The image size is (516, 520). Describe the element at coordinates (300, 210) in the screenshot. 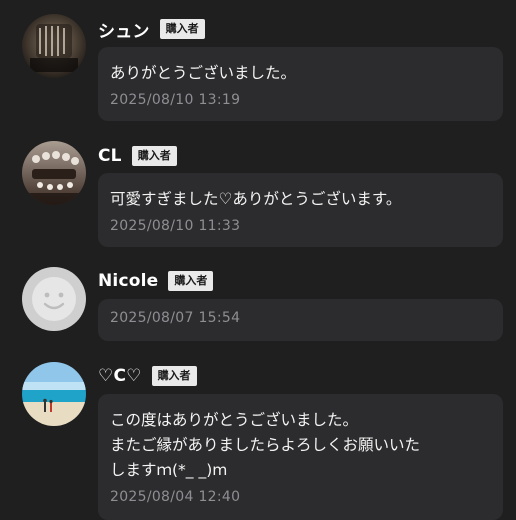

I see `review-bubble: 可愛すぎました♡ありがとうございます。 2025/08/10 11:33` at that location.